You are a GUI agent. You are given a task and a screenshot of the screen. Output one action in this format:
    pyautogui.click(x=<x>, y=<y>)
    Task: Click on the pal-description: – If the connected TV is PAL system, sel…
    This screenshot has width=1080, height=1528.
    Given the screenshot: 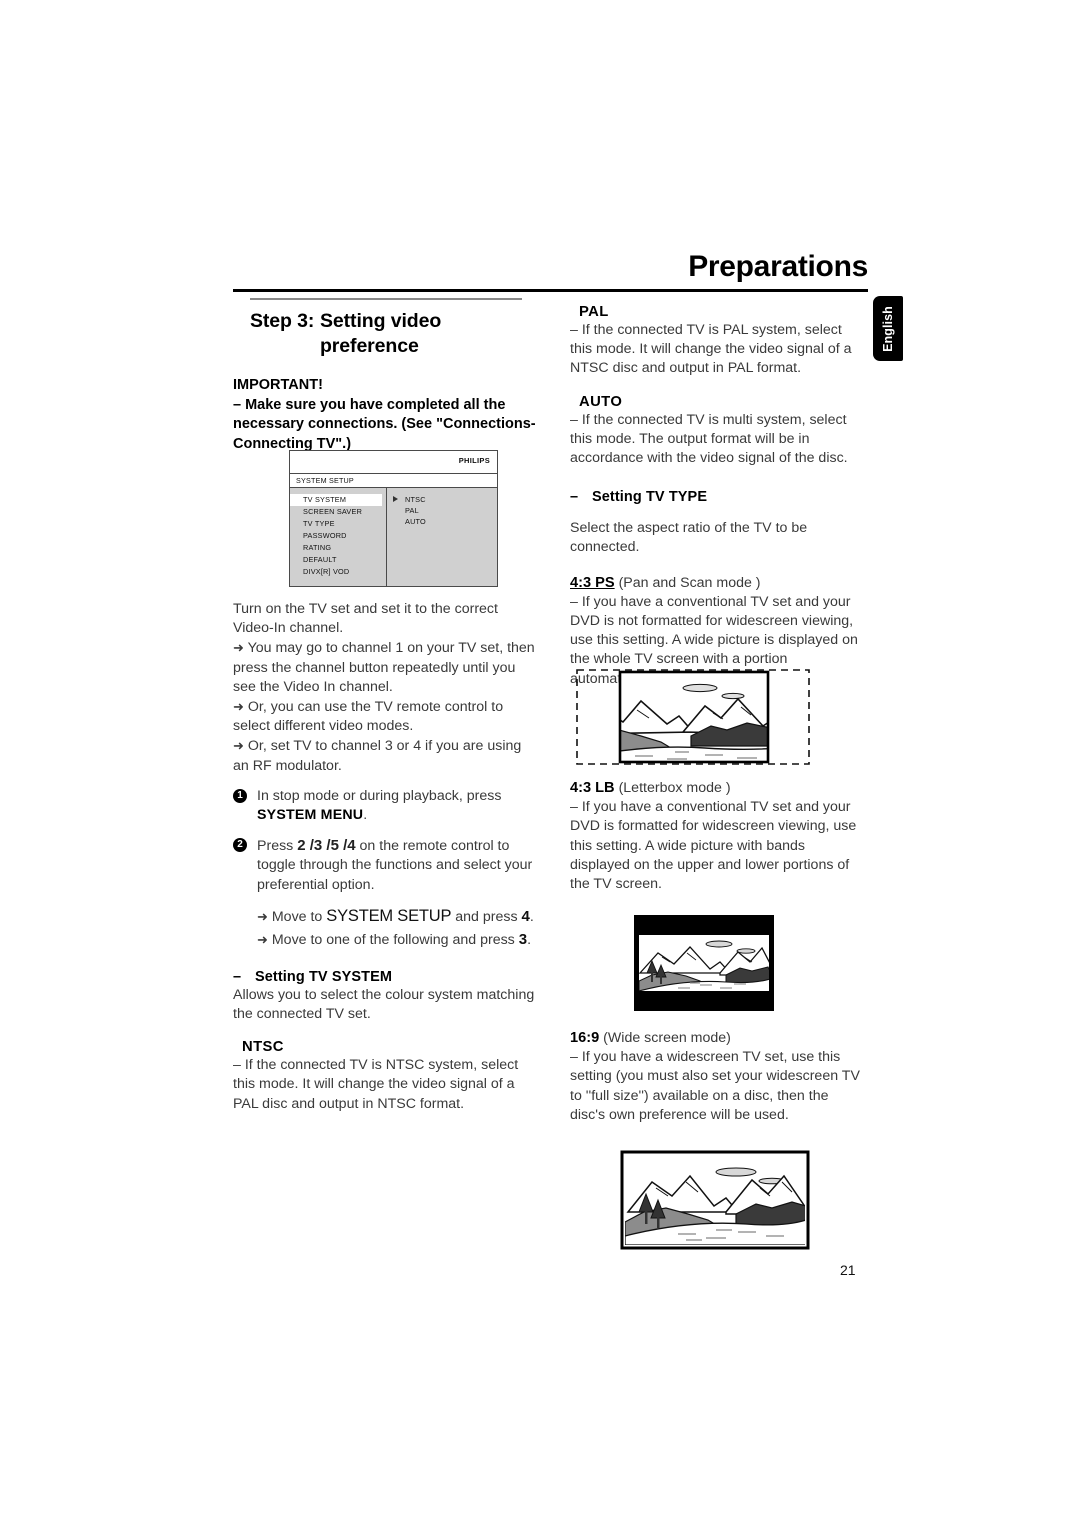 What is the action you would take?
    pyautogui.click(x=711, y=349)
    